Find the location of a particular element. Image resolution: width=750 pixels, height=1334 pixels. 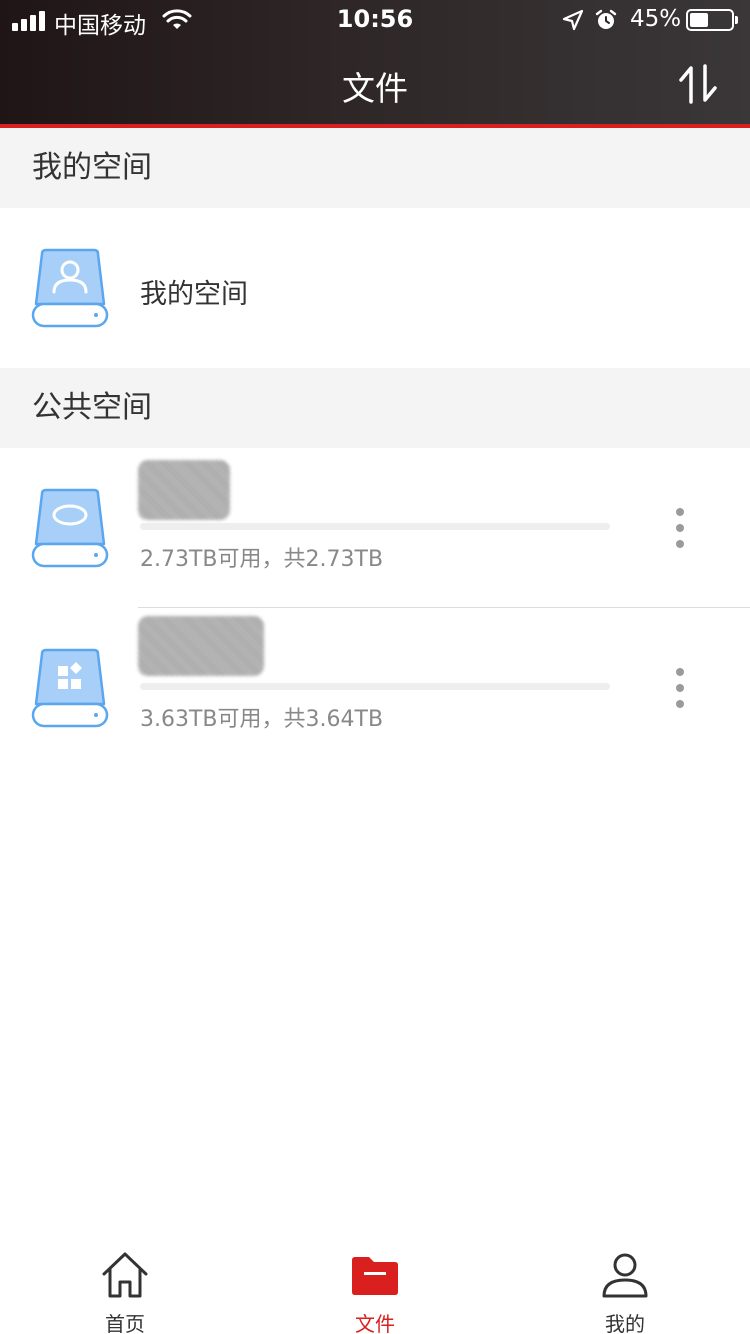

location-arrow-icon is located at coordinates (573, 20).